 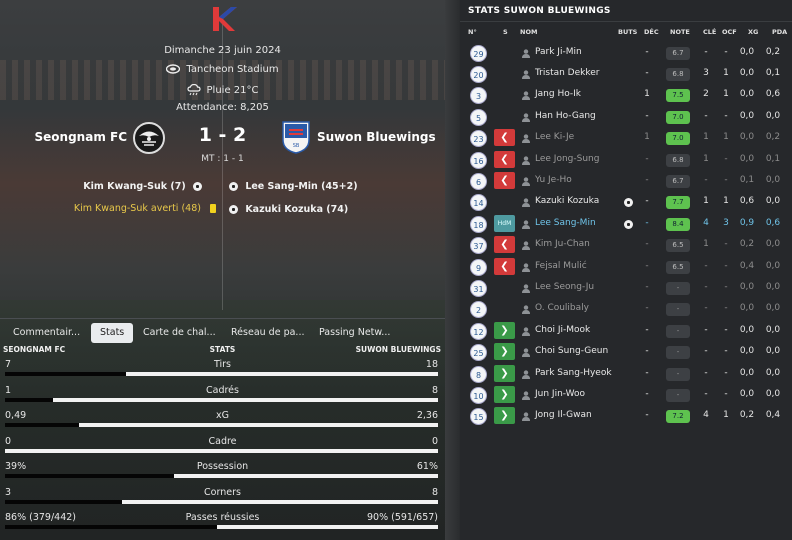 What do you see at coordinates (565, 116) in the screenshot?
I see `player-name: Han Ho-Gang` at bounding box center [565, 116].